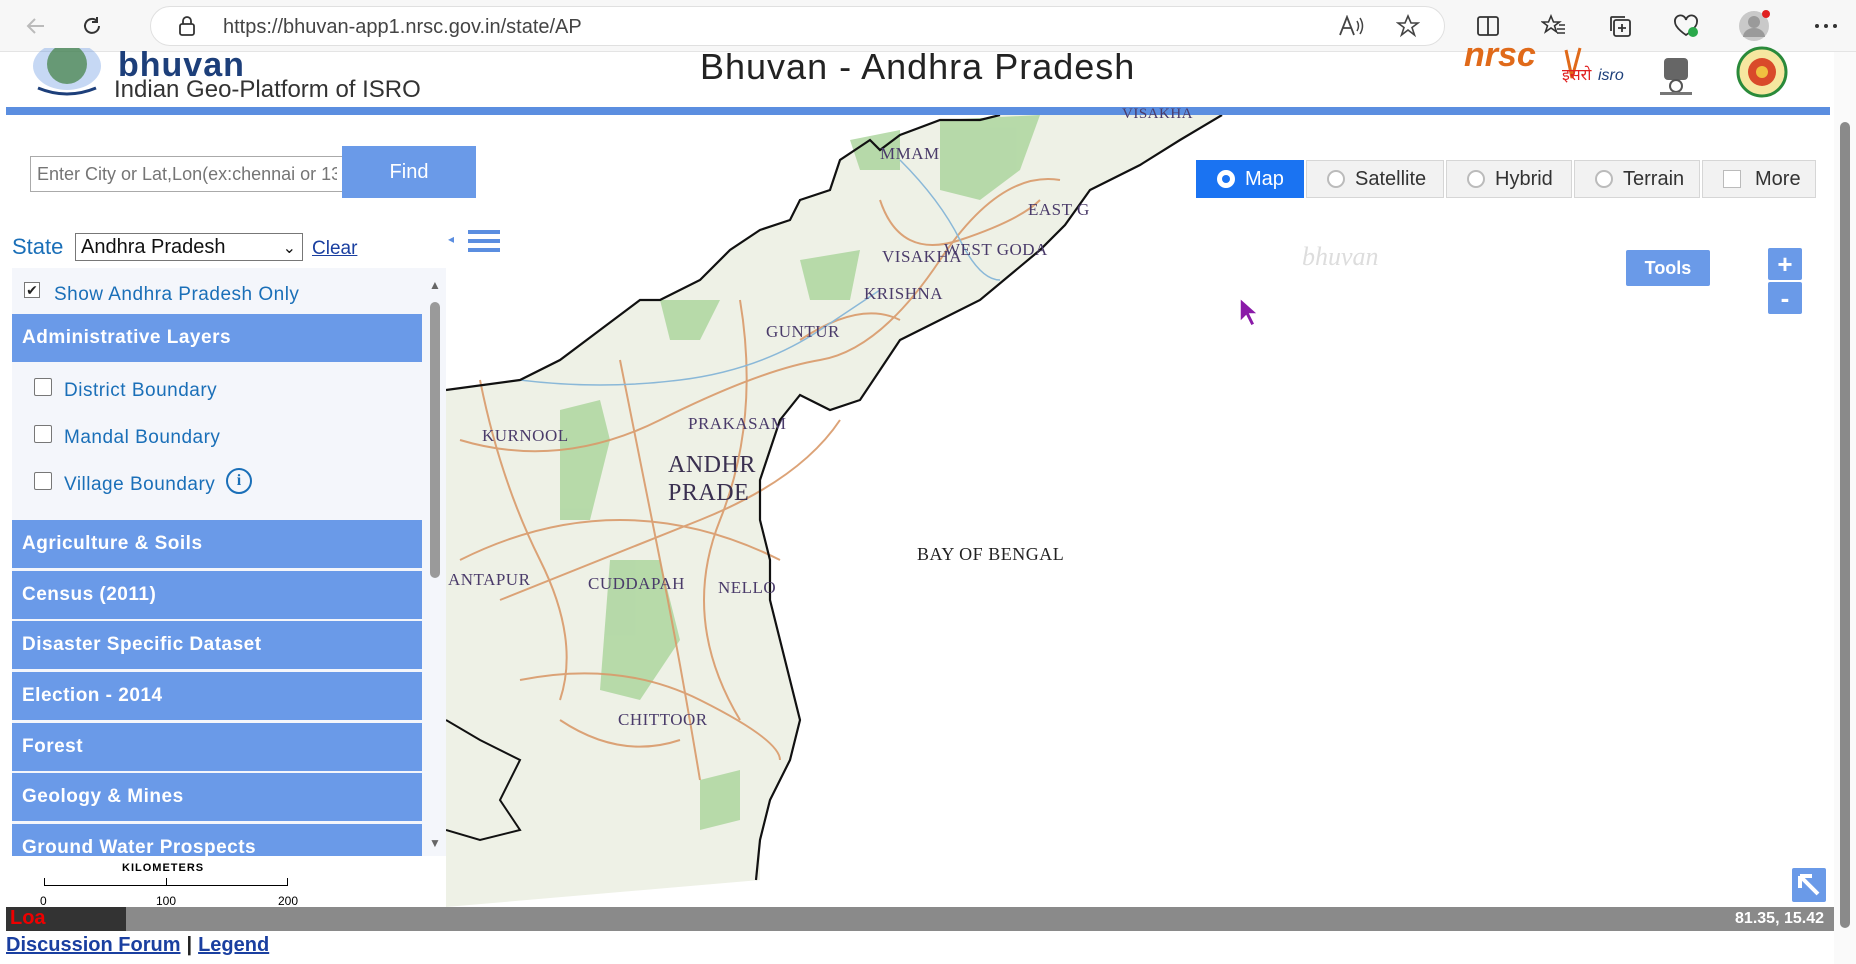 The height and width of the screenshot is (964, 1856). I want to click on scale-tick-200: 200, so click(288, 901).